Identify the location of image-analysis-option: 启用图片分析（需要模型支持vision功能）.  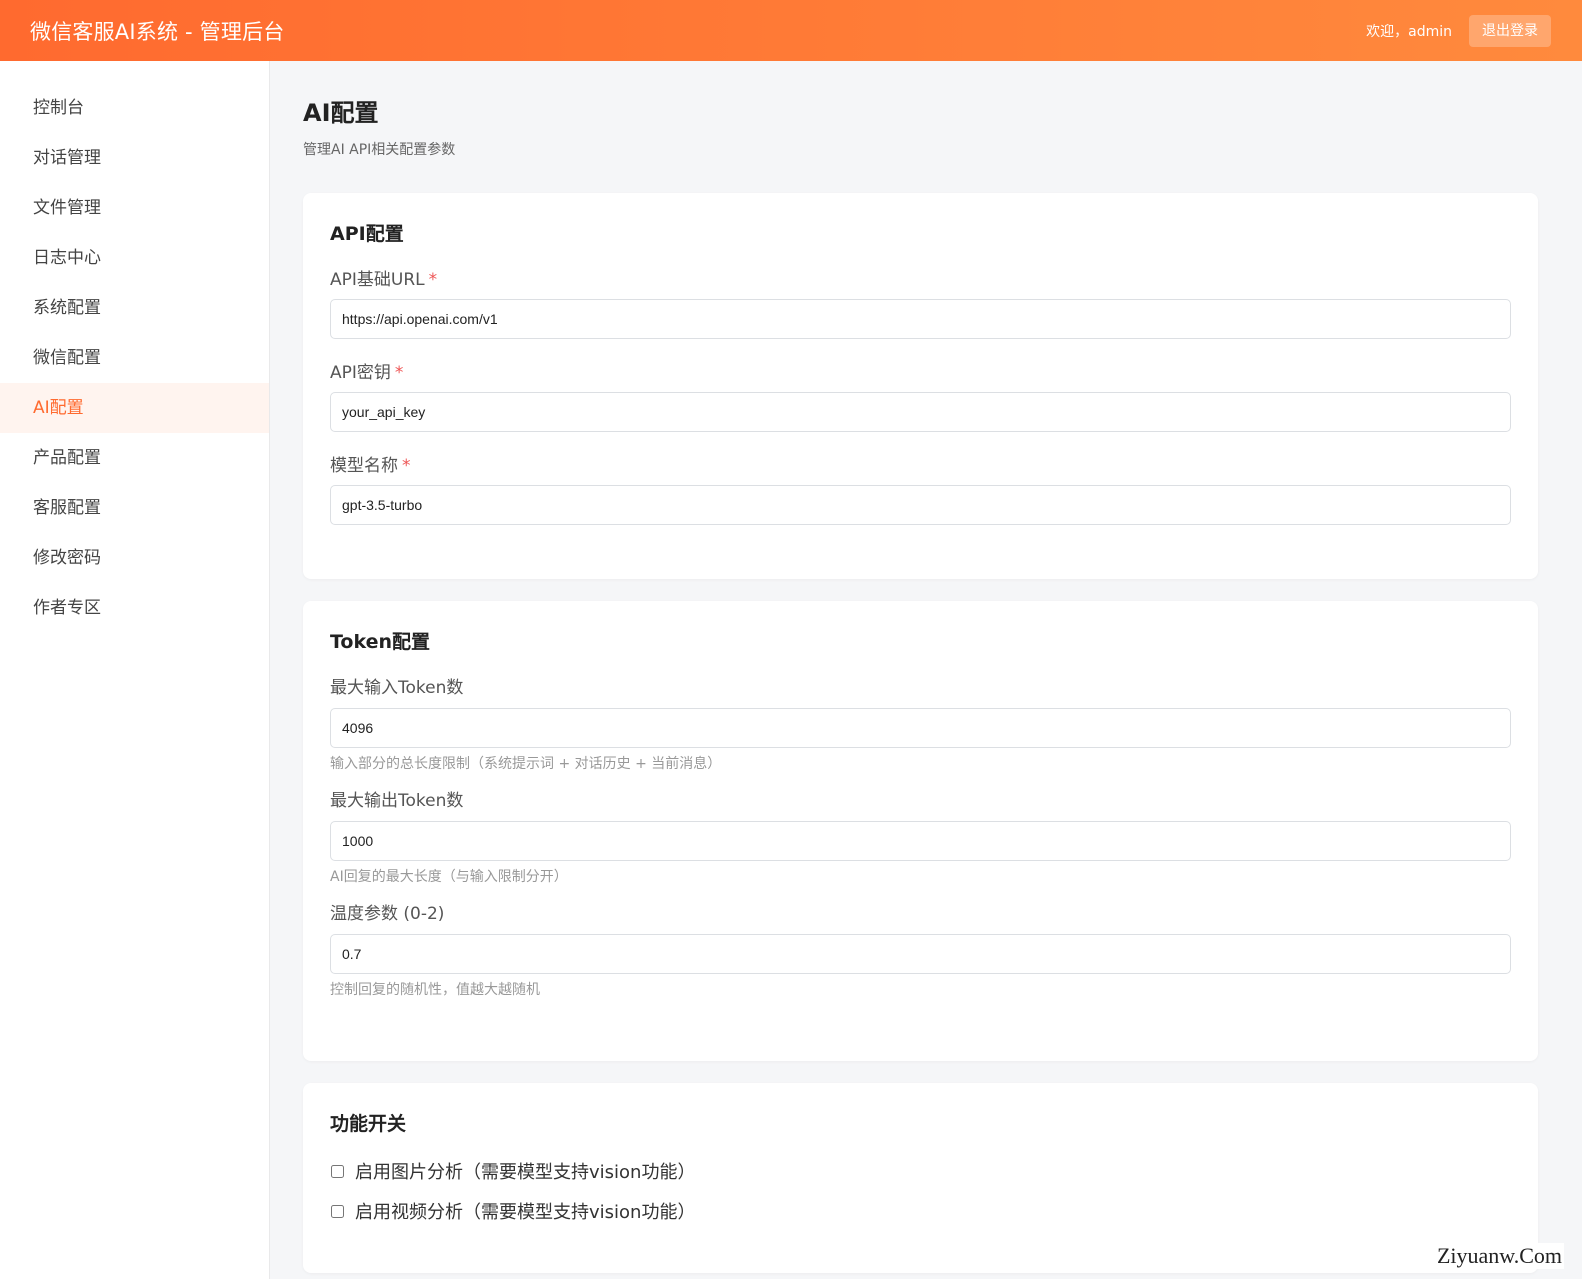
(920, 1171).